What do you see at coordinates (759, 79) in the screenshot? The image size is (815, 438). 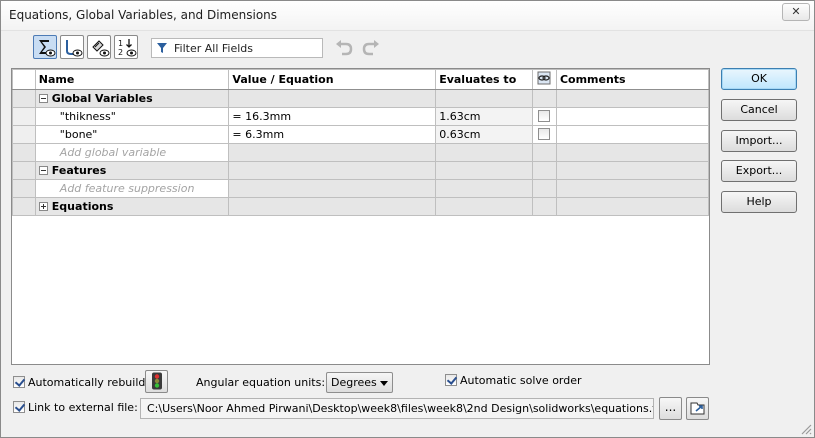 I see `ok-button: OK` at bounding box center [759, 79].